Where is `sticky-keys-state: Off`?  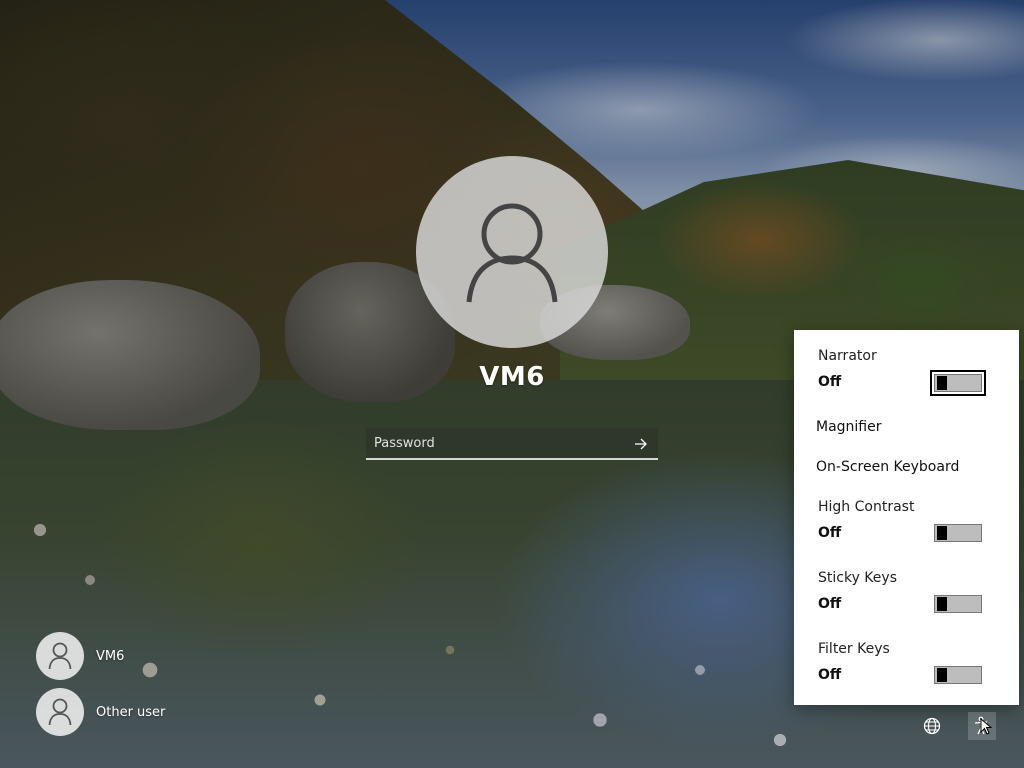 sticky-keys-state: Off is located at coordinates (830, 604).